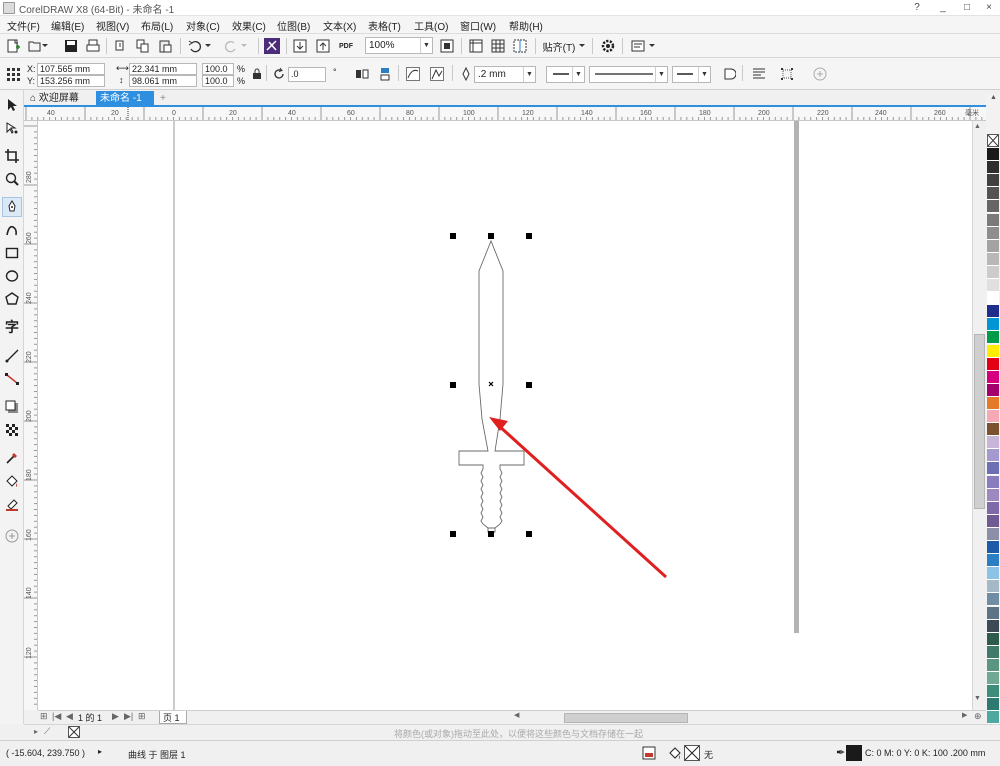 The image size is (1000, 766). I want to click on launcher-dropdown-arrow, so click(652, 46).